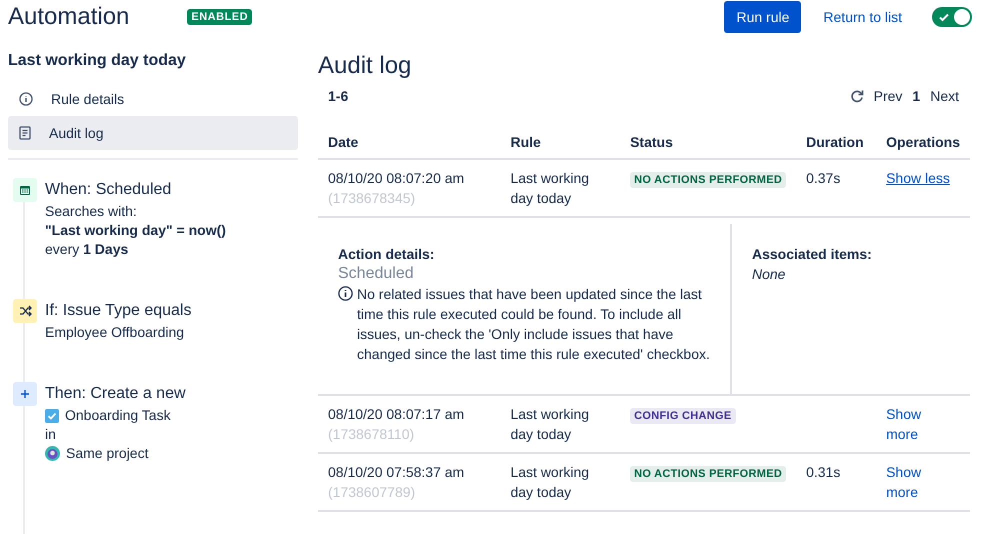 The width and height of the screenshot is (998, 534). I want to click on step-detail: every 1 Days, so click(87, 249).